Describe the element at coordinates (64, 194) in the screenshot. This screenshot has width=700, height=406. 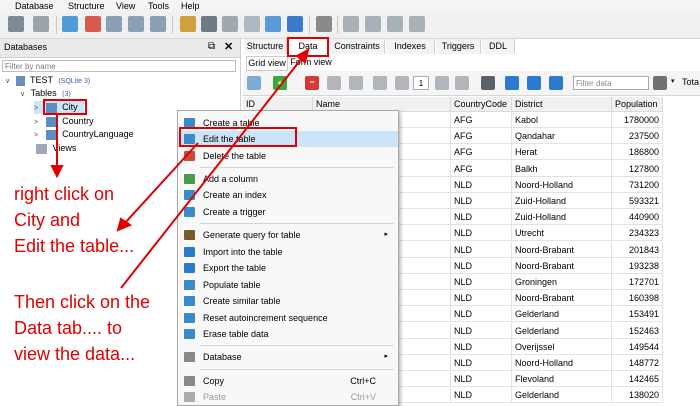
I see `annotation-line-1: right click on` at that location.